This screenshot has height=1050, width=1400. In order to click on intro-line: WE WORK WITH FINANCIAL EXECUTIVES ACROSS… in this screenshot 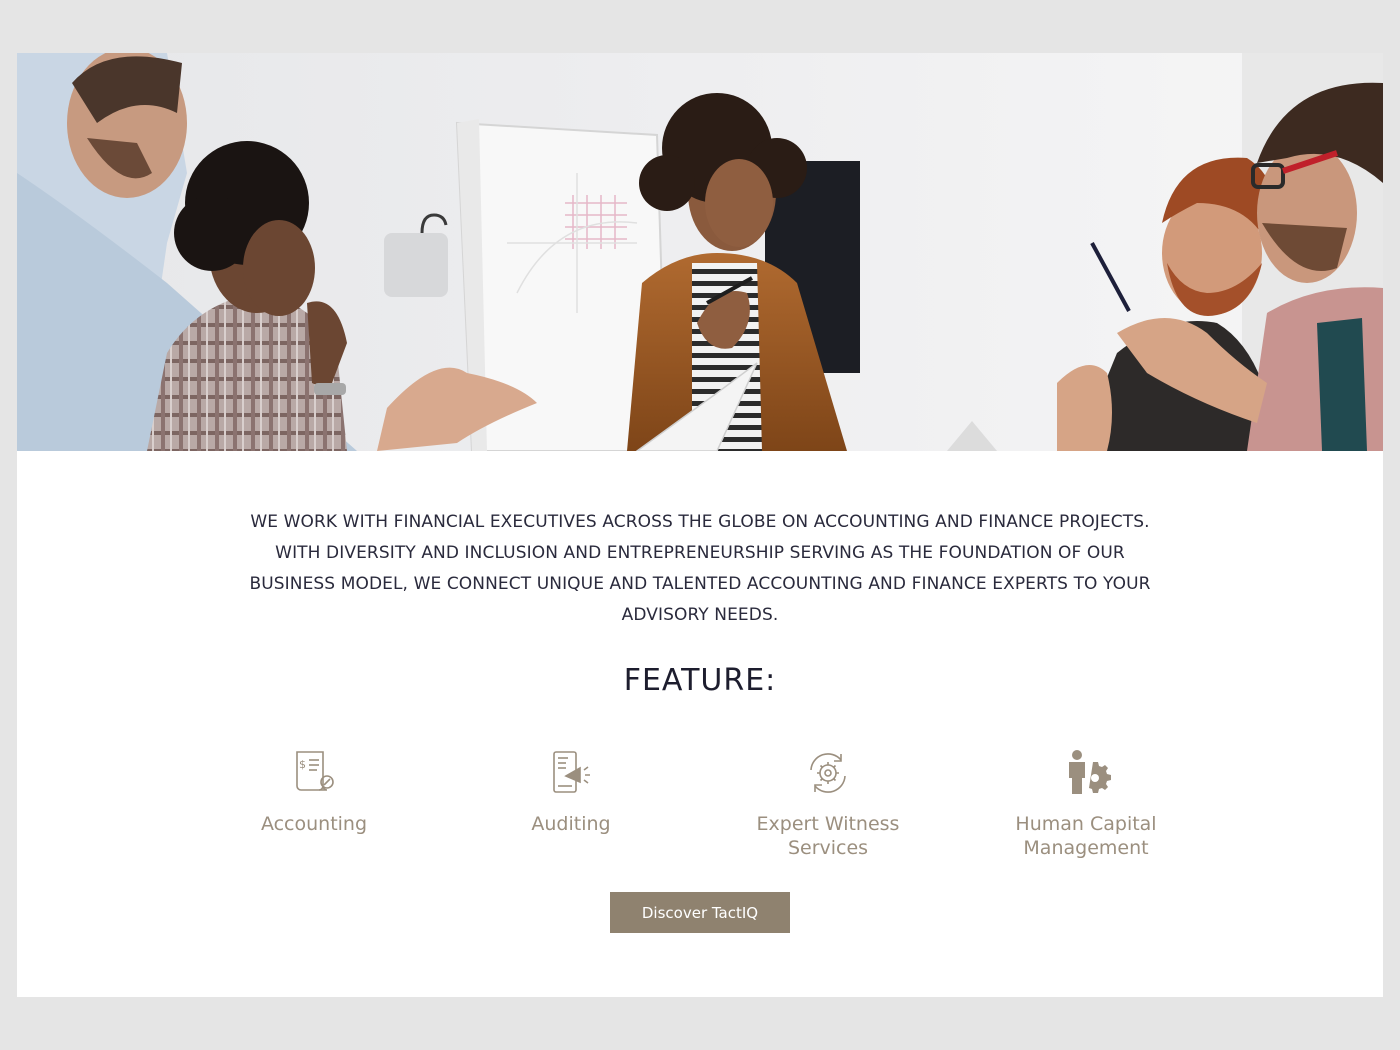, I will do `click(700, 522)`.